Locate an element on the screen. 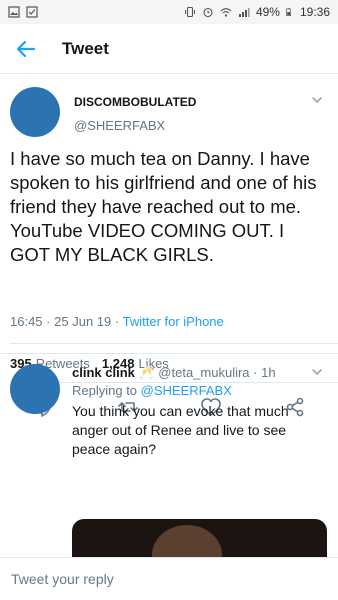 The height and width of the screenshot is (600, 338). battery-icon is located at coordinates (288, 12).